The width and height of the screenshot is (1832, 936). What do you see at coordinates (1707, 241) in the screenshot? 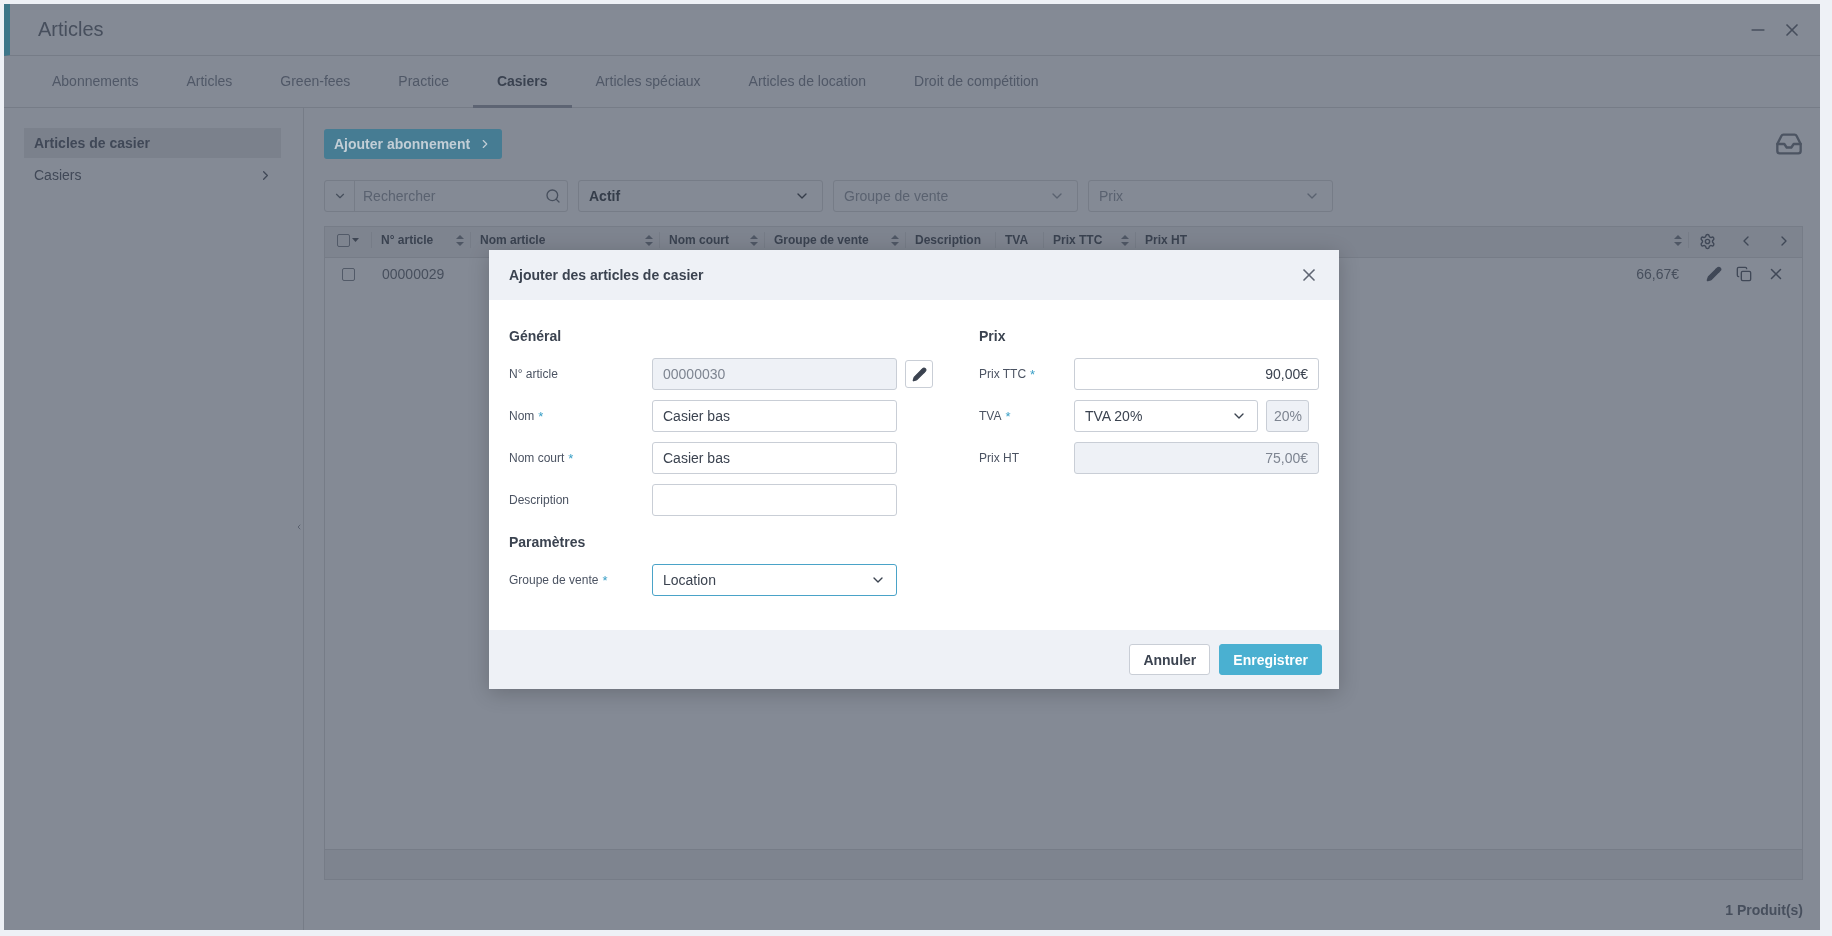
I see `settings-icon` at bounding box center [1707, 241].